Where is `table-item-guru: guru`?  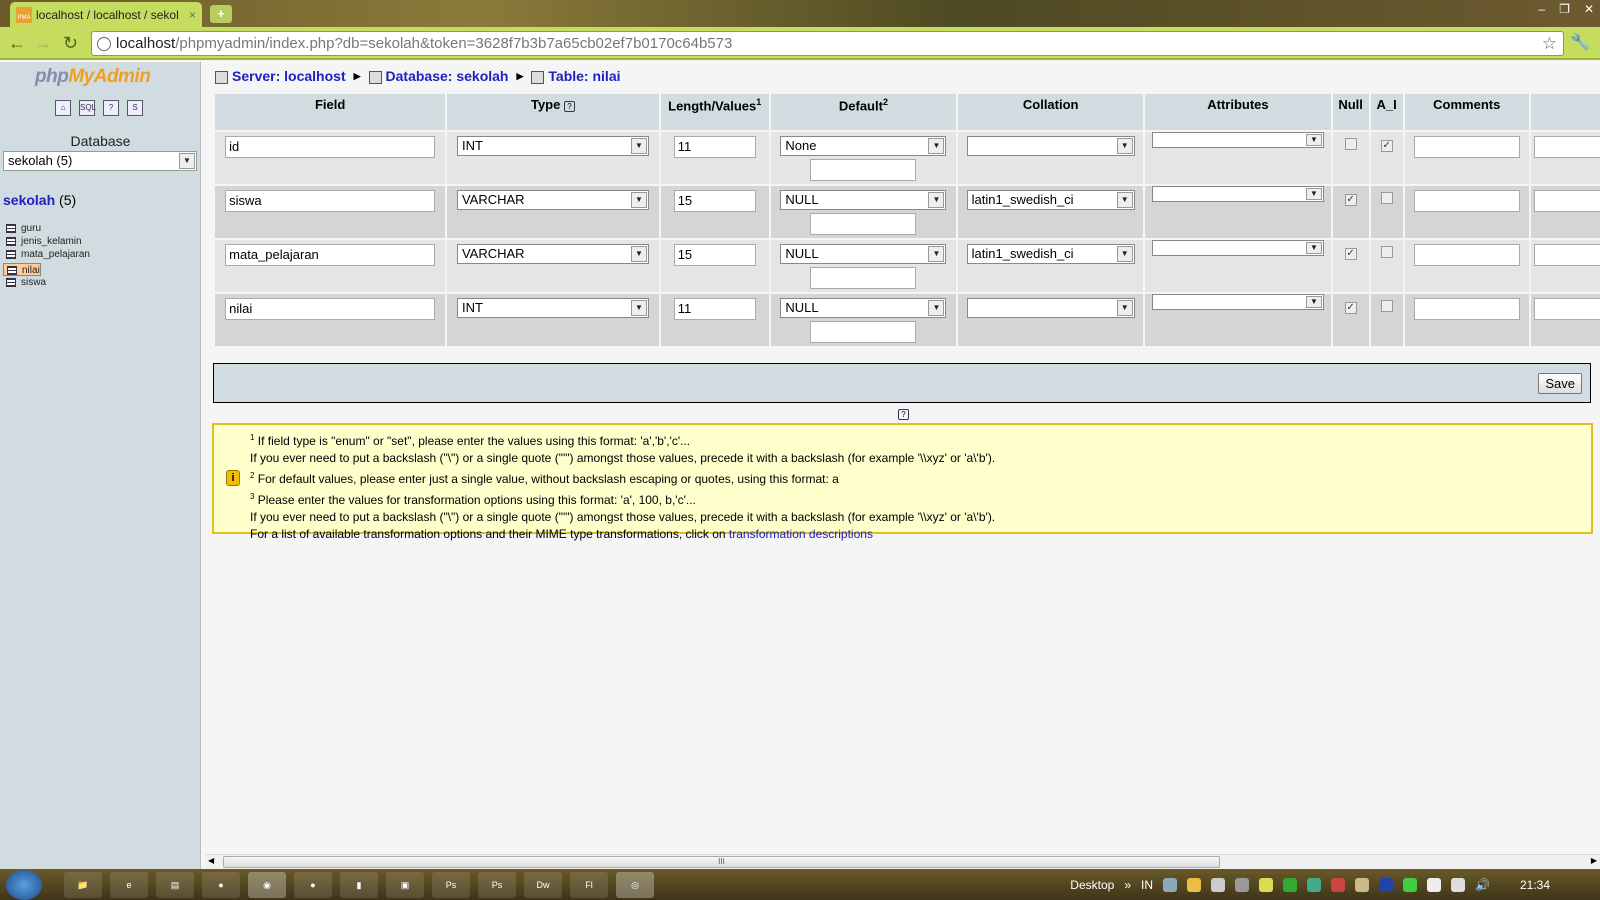
table-item-guru: guru is located at coordinates (100, 228).